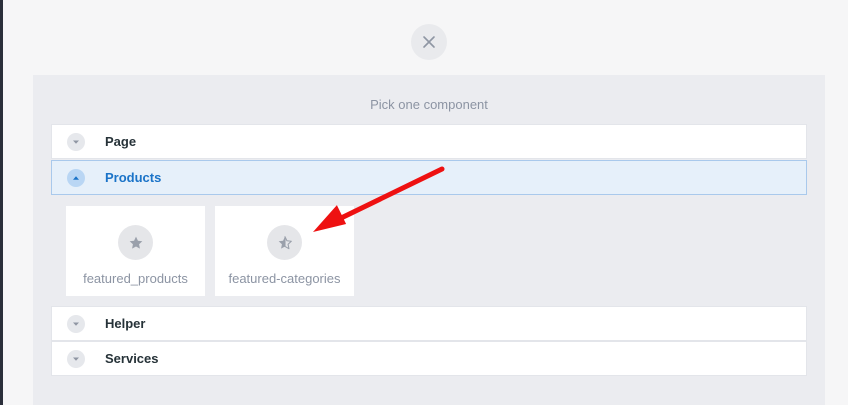 The height and width of the screenshot is (405, 848). I want to click on chevron-up-icon, so click(76, 177).